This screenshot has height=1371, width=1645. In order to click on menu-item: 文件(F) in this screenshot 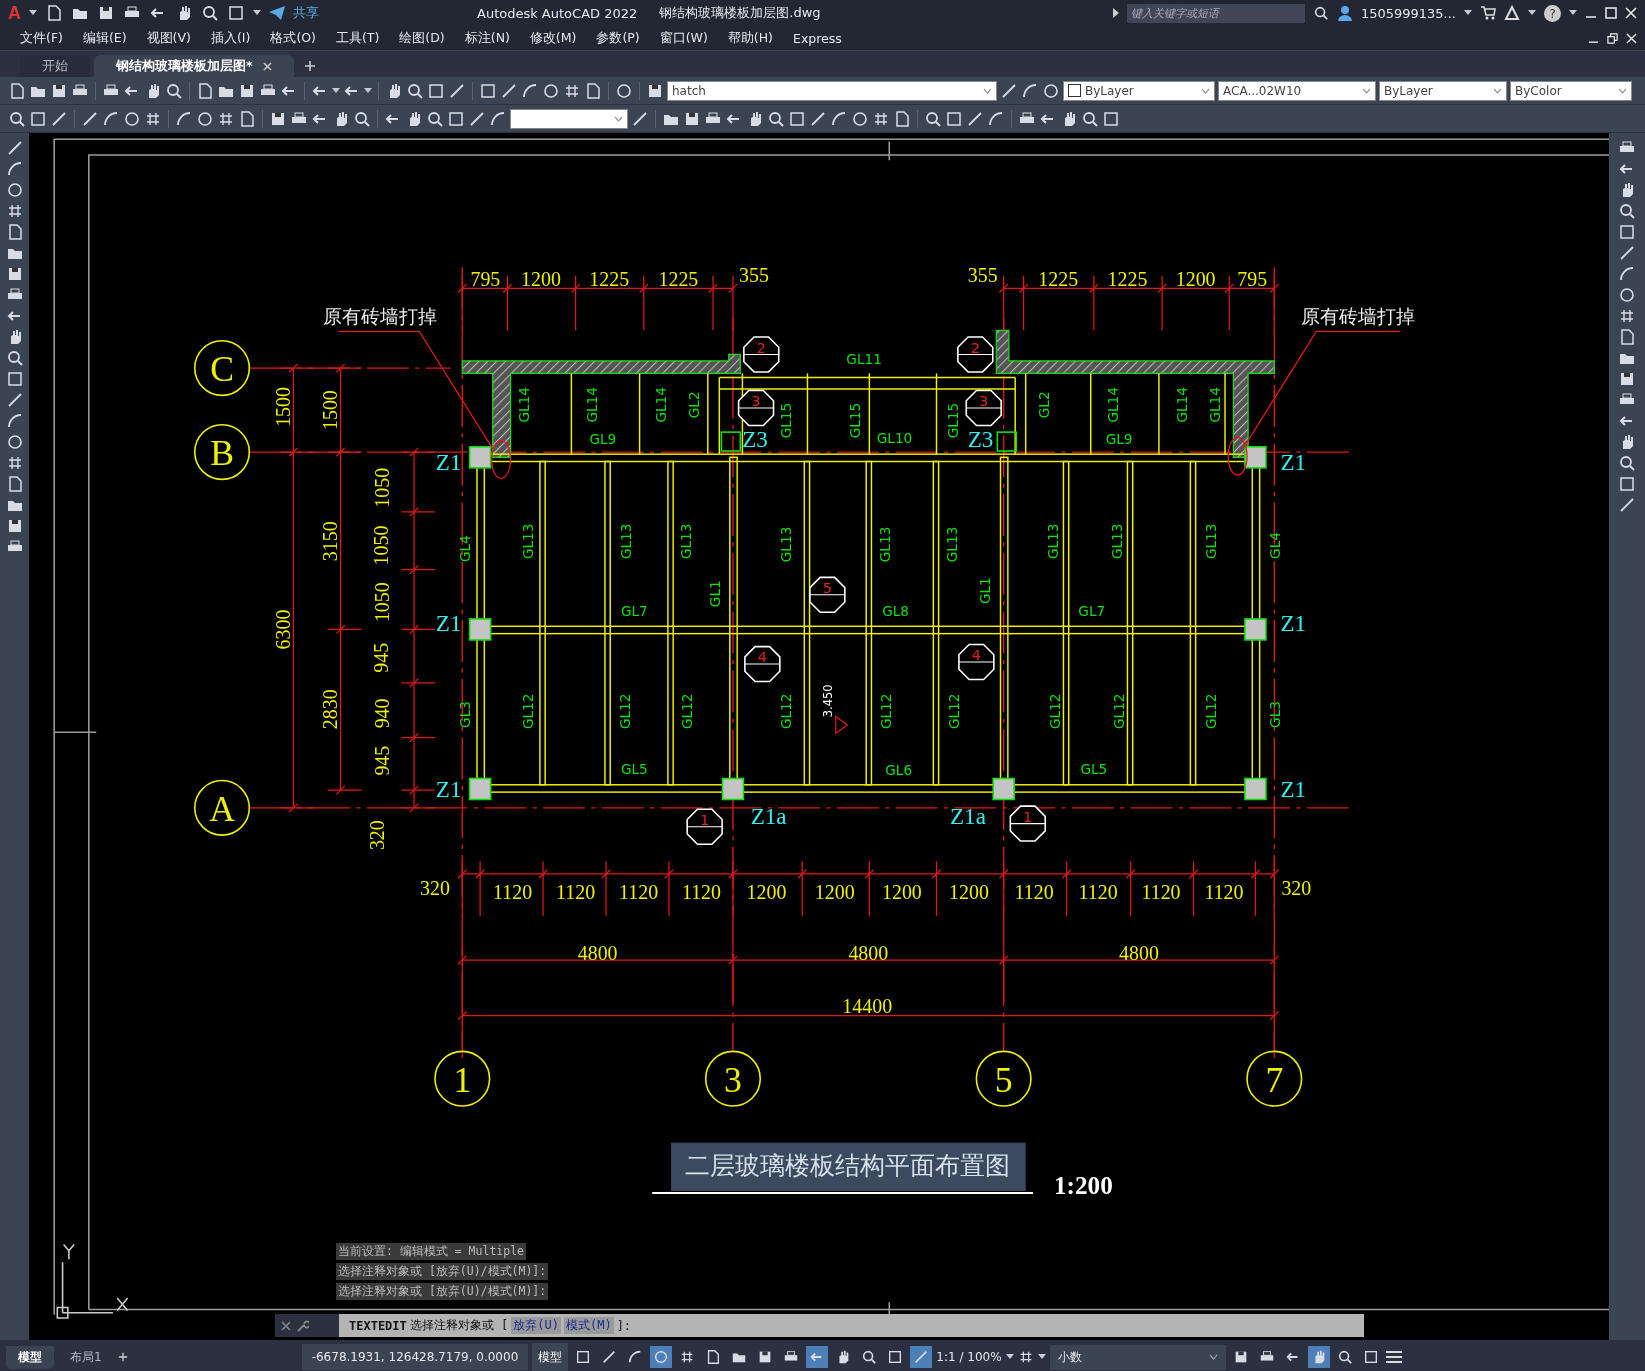, I will do `click(41, 38)`.